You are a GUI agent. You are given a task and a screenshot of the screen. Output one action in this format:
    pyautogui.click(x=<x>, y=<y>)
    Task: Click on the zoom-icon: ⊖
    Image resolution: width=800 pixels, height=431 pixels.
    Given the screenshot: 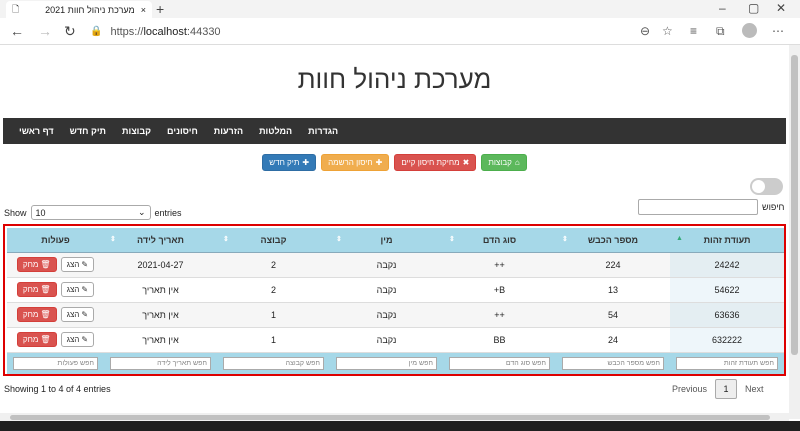 What is the action you would take?
    pyautogui.click(x=645, y=31)
    